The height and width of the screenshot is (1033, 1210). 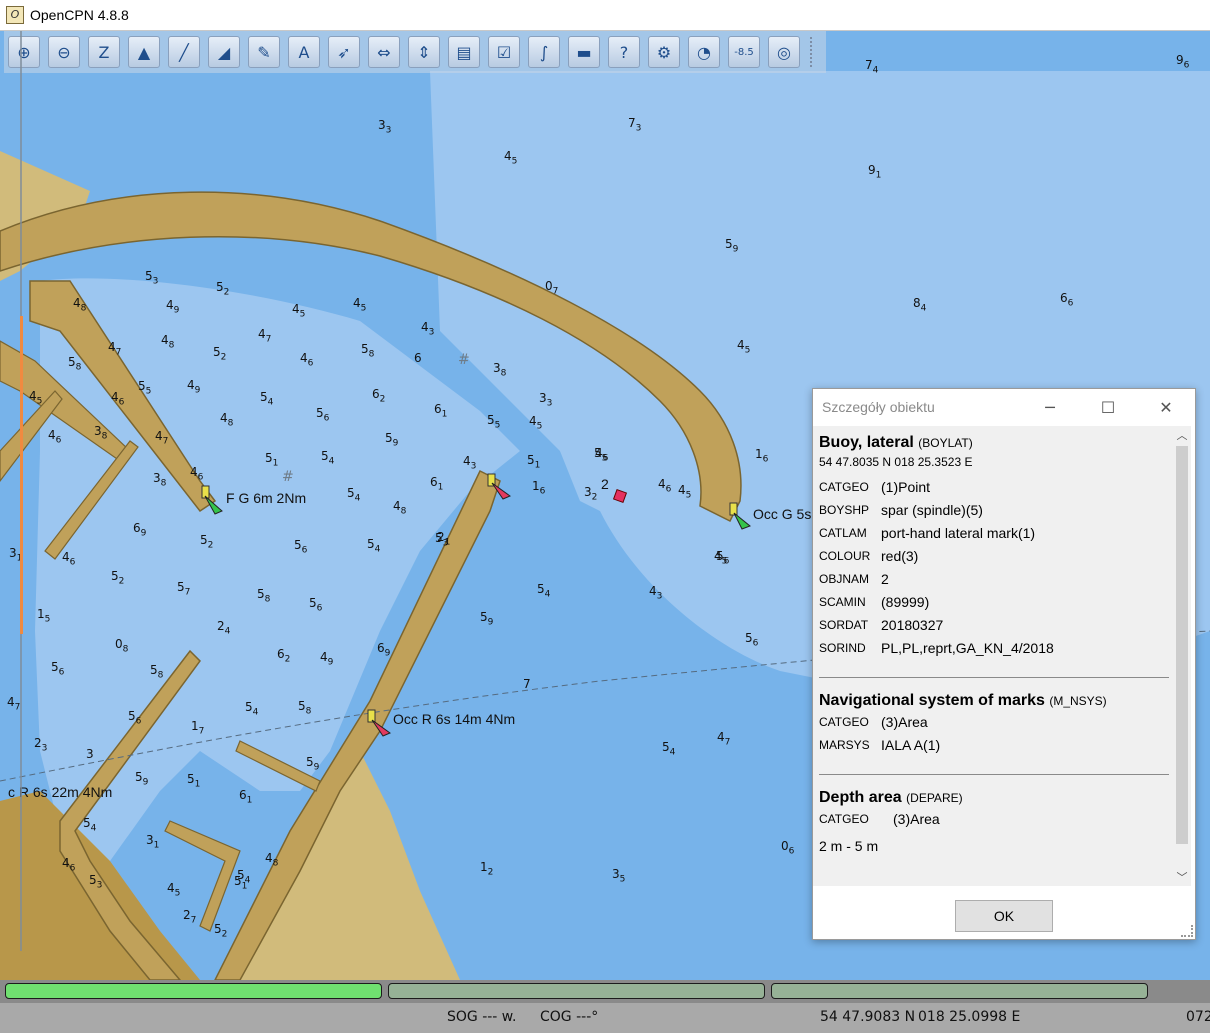 What do you see at coordinates (814, 52) in the screenshot?
I see `toolbar-grip-icon` at bounding box center [814, 52].